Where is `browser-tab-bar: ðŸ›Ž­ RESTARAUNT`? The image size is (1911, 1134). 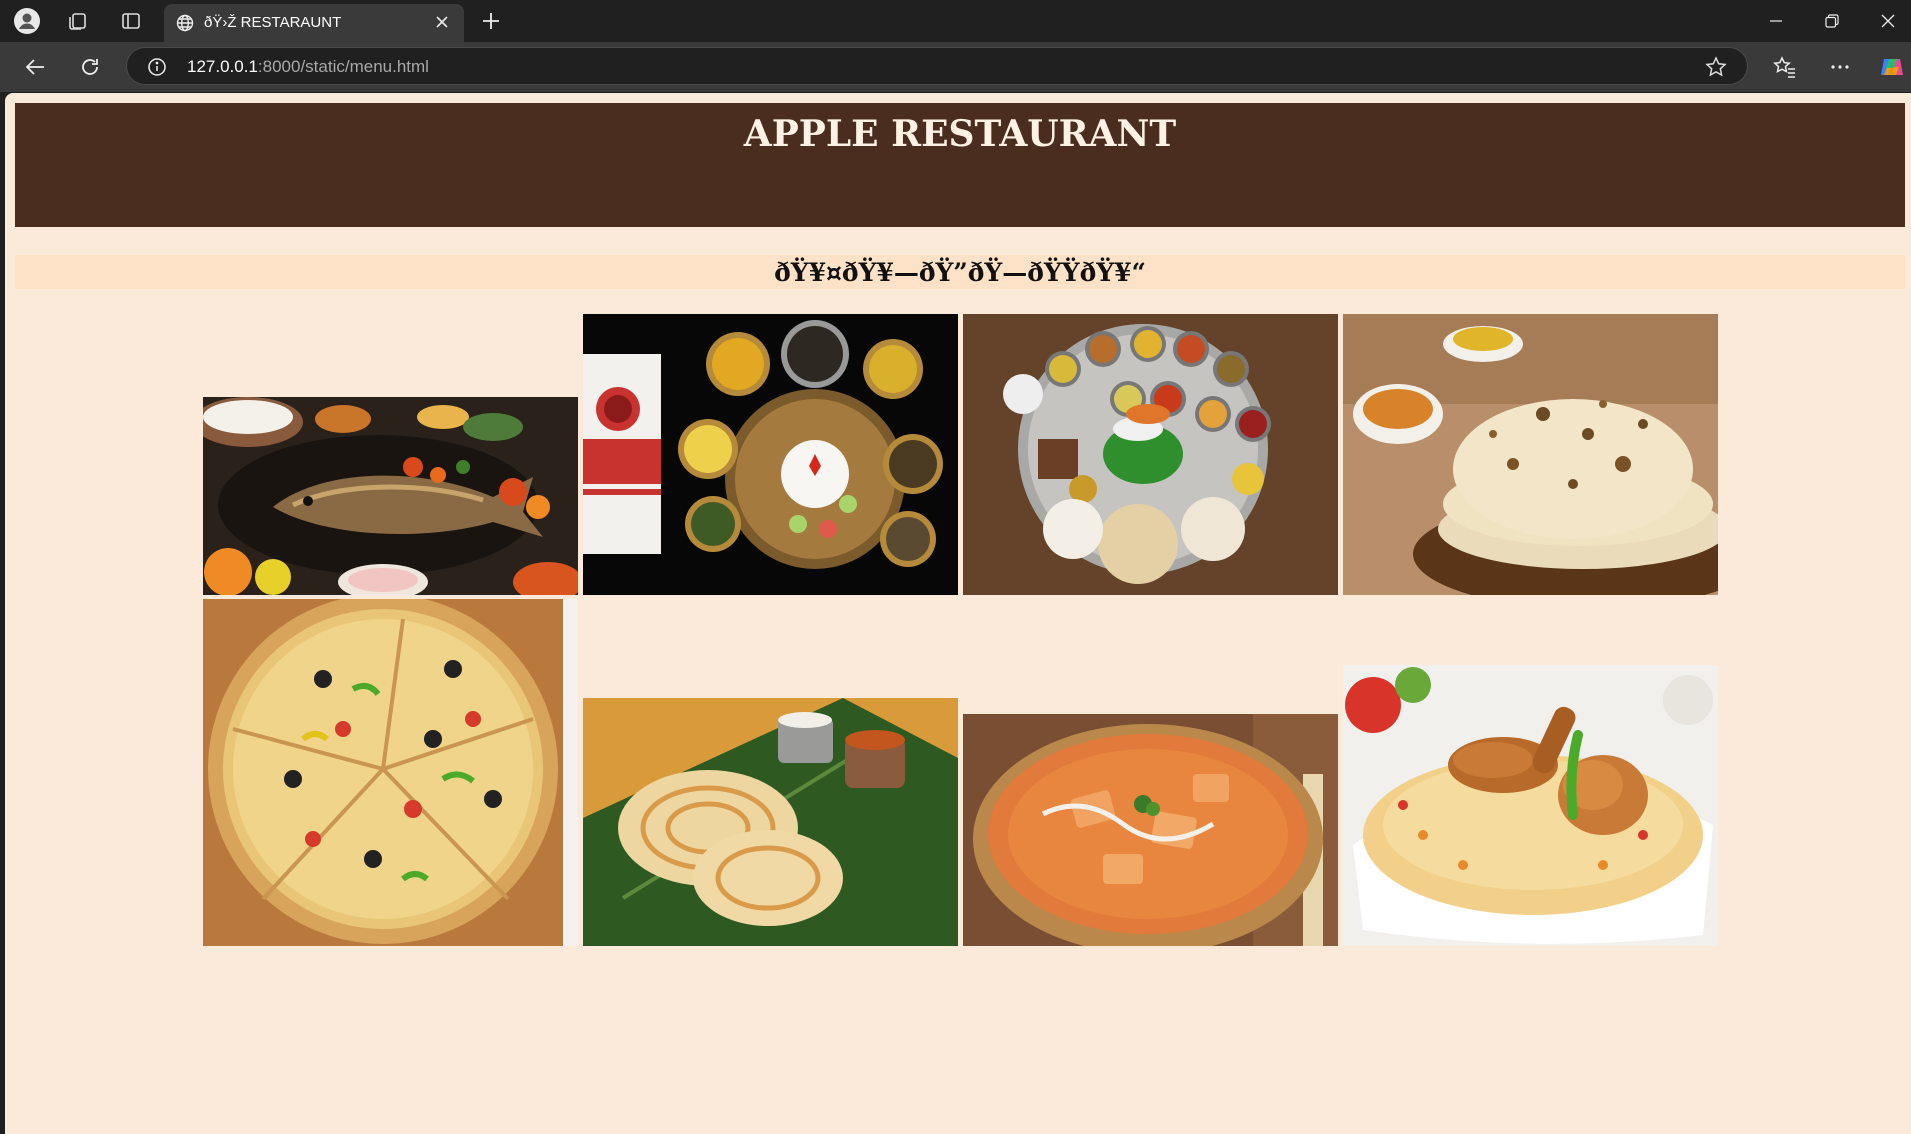 browser-tab-bar: ðŸ›Ž­ RESTARAUNT is located at coordinates (955, 21).